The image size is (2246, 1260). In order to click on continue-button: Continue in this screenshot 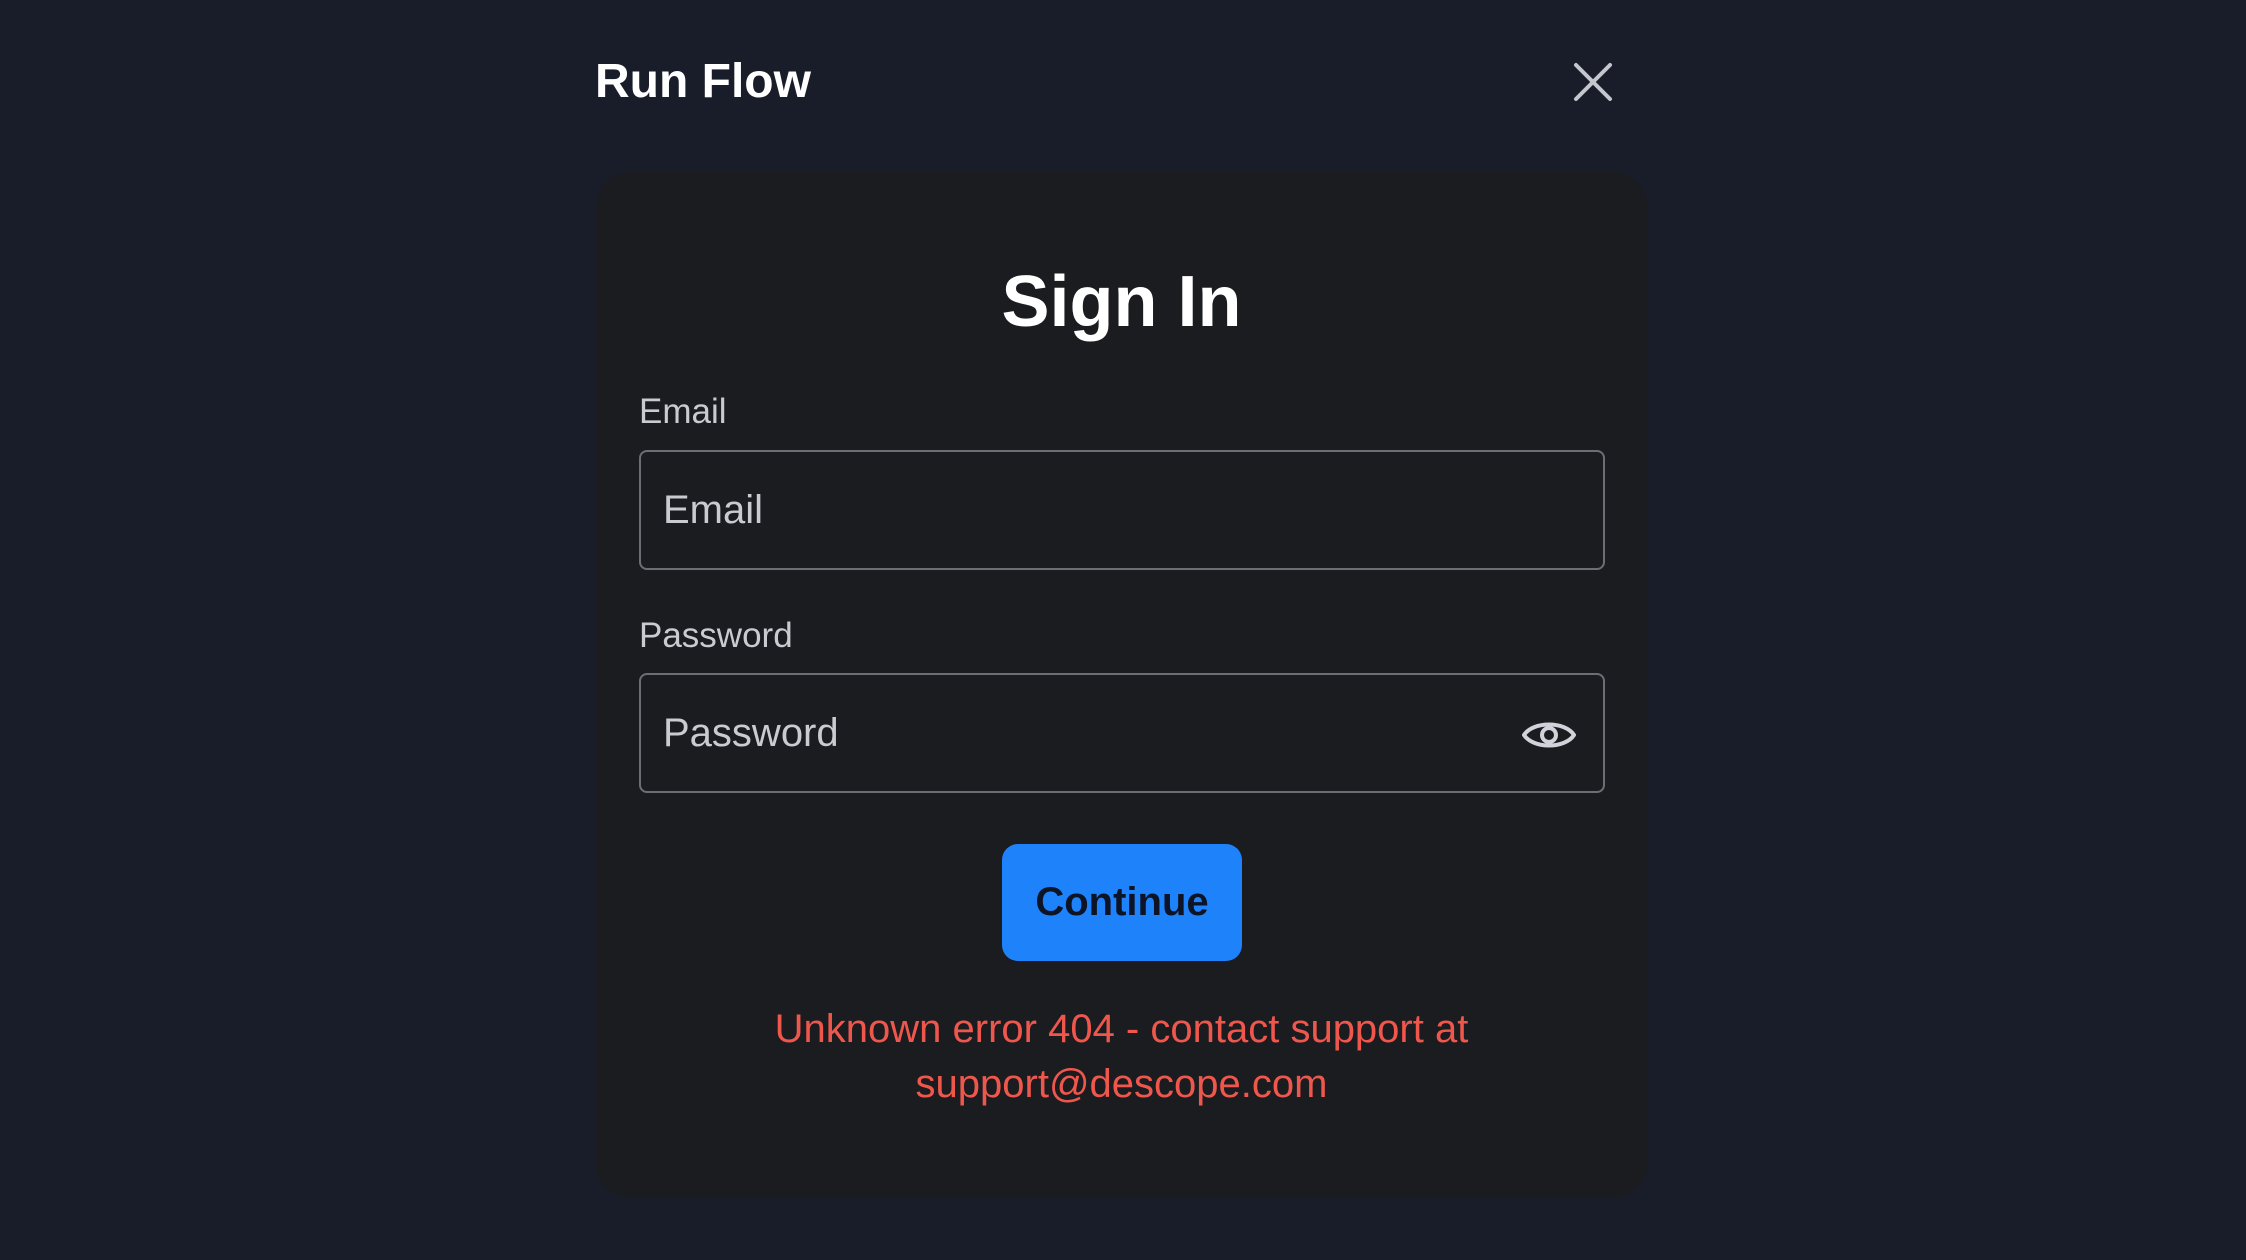, I will do `click(1122, 902)`.